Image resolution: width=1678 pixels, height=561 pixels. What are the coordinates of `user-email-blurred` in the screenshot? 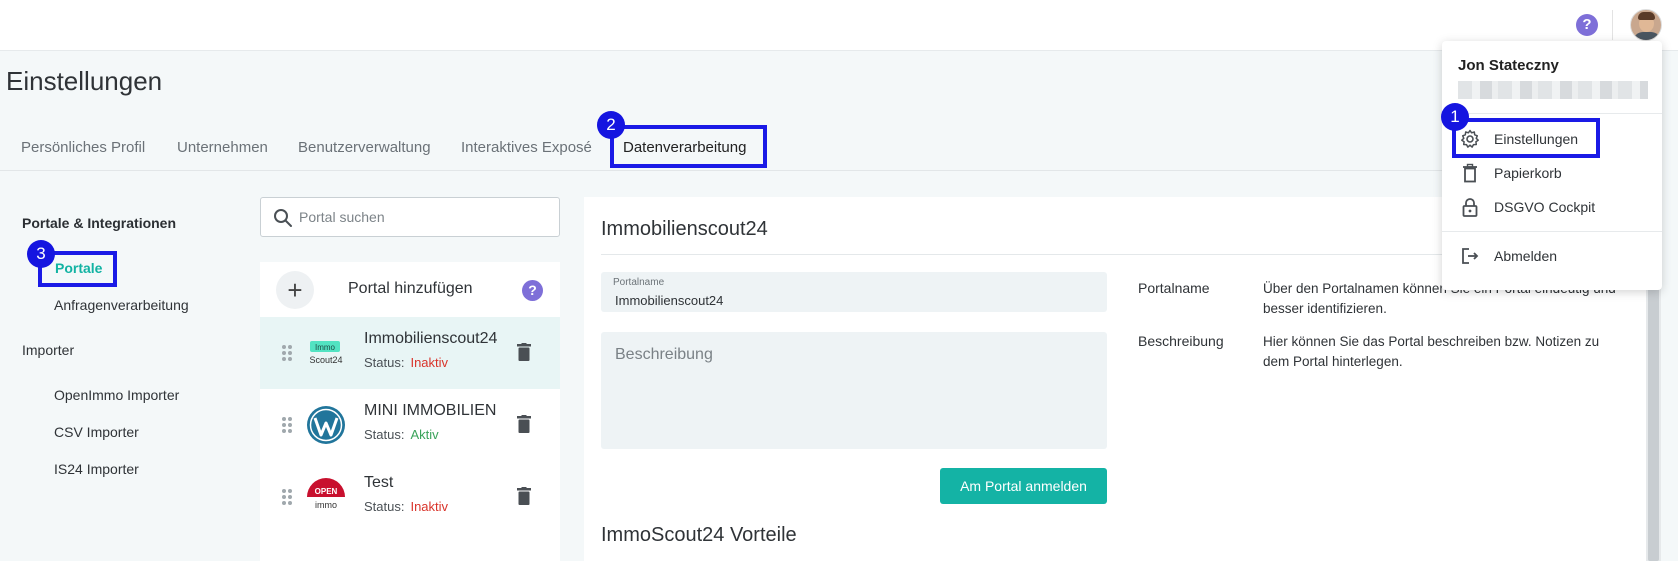 It's located at (1553, 90).